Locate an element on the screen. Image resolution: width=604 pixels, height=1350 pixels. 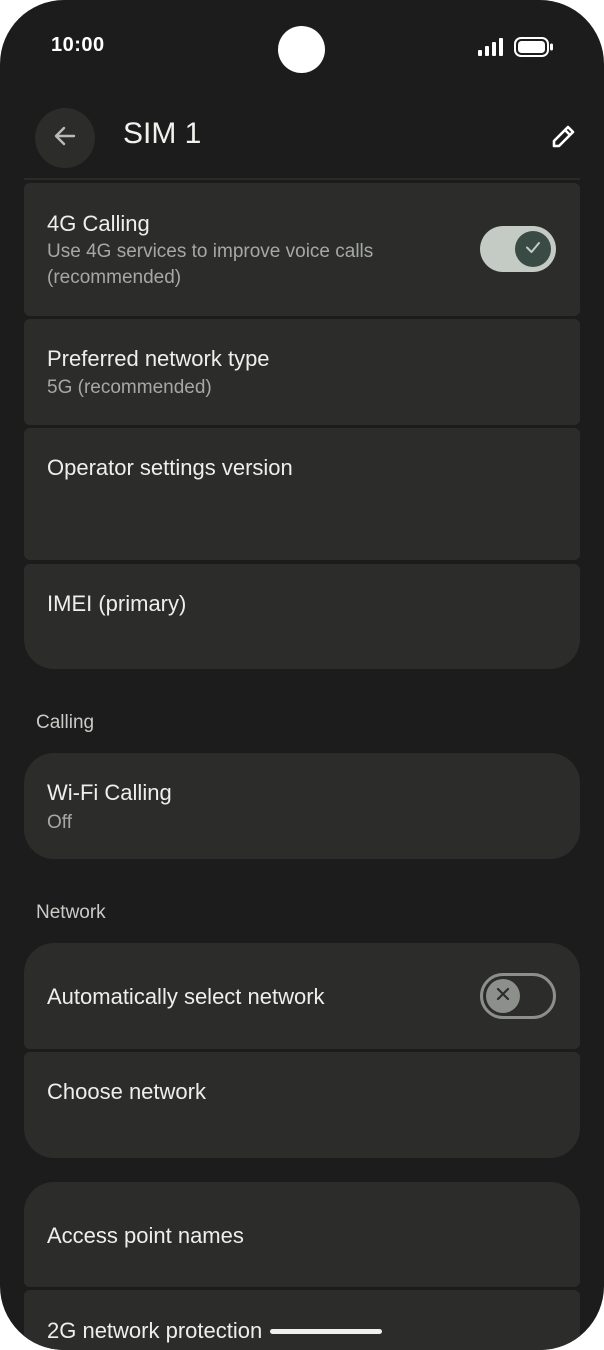
setting-title: IMEI (primary) is located at coordinates (117, 603).